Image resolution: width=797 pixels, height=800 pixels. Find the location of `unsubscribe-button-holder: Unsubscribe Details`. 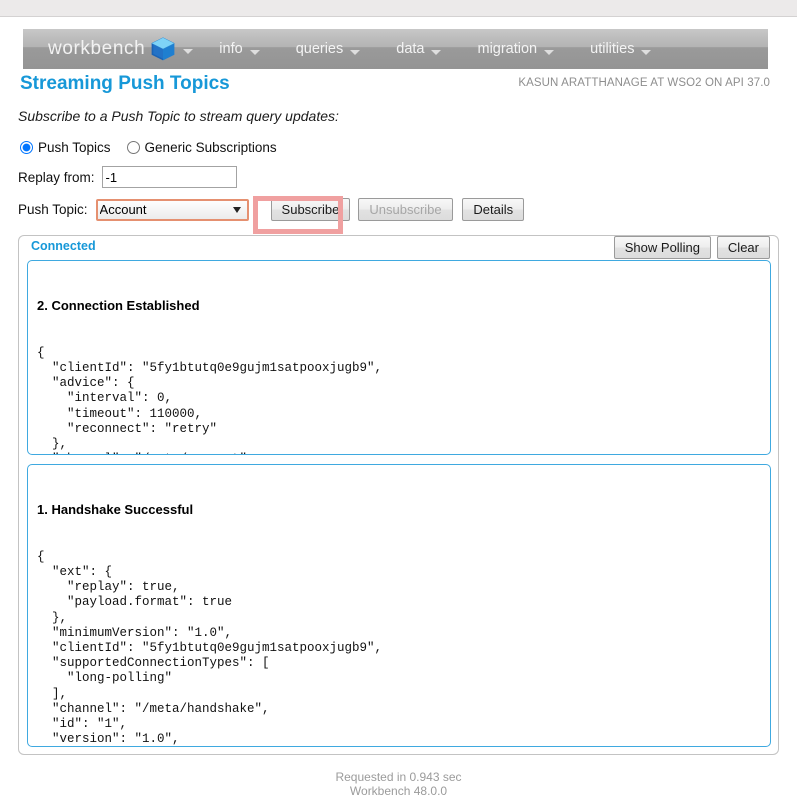

unsubscribe-button-holder: Unsubscribe Details is located at coordinates (441, 209).